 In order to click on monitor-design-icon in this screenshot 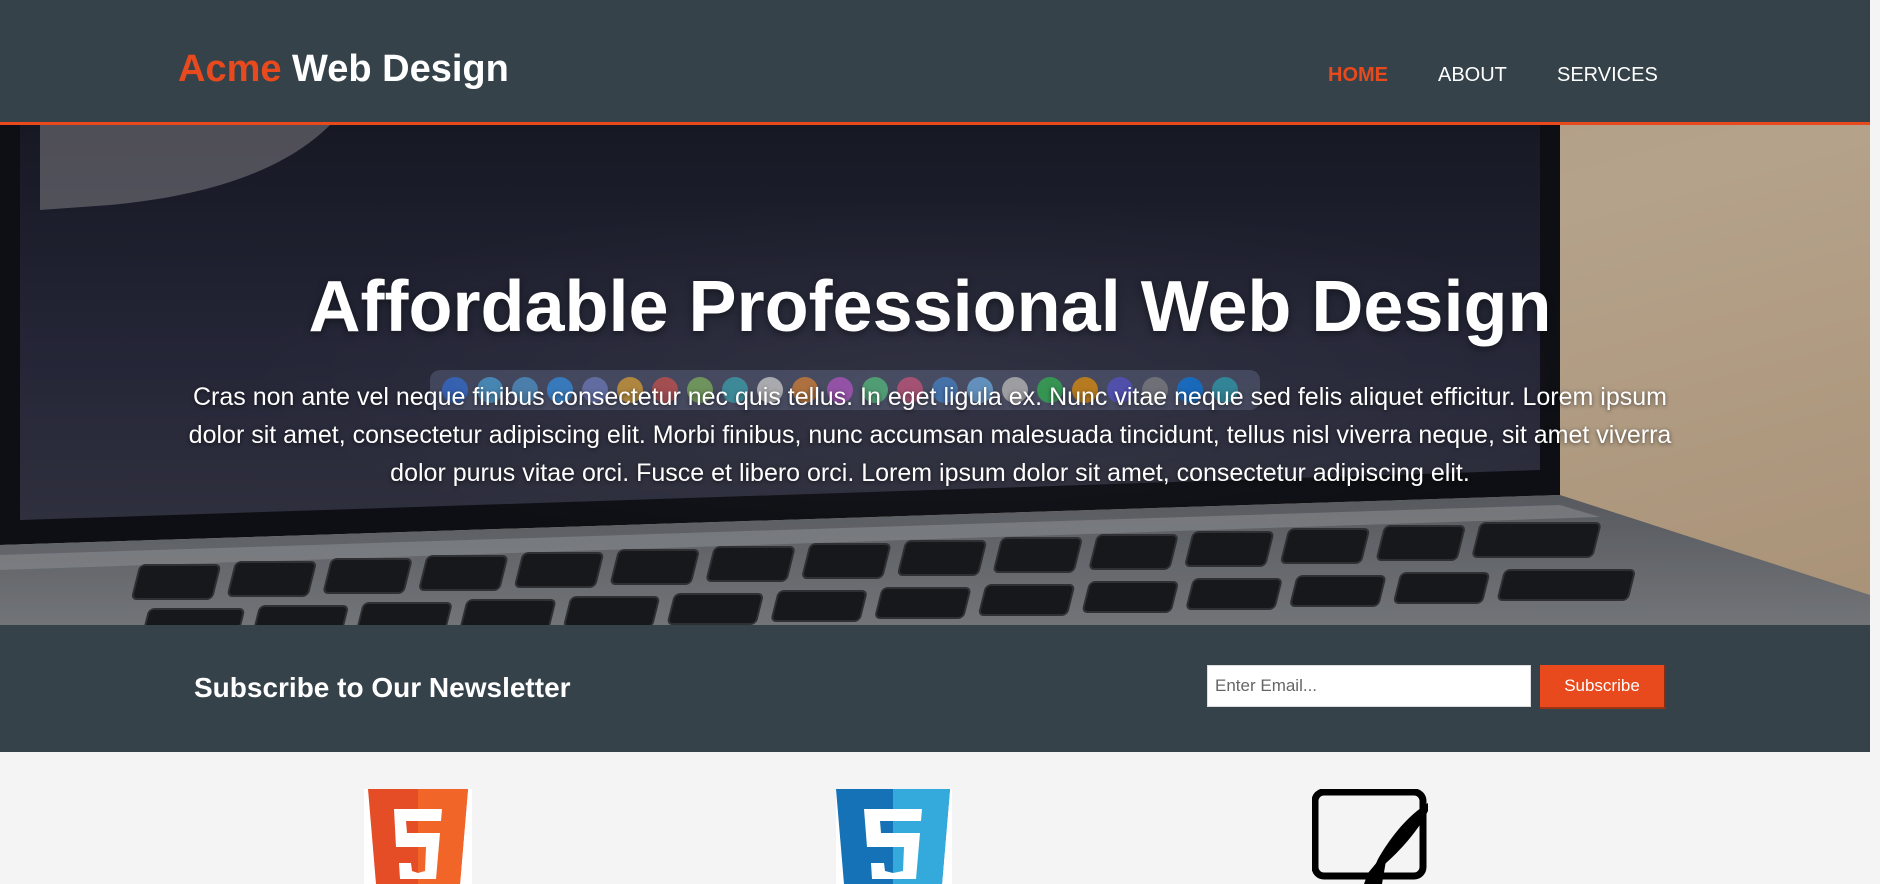, I will do `click(1370, 836)`.